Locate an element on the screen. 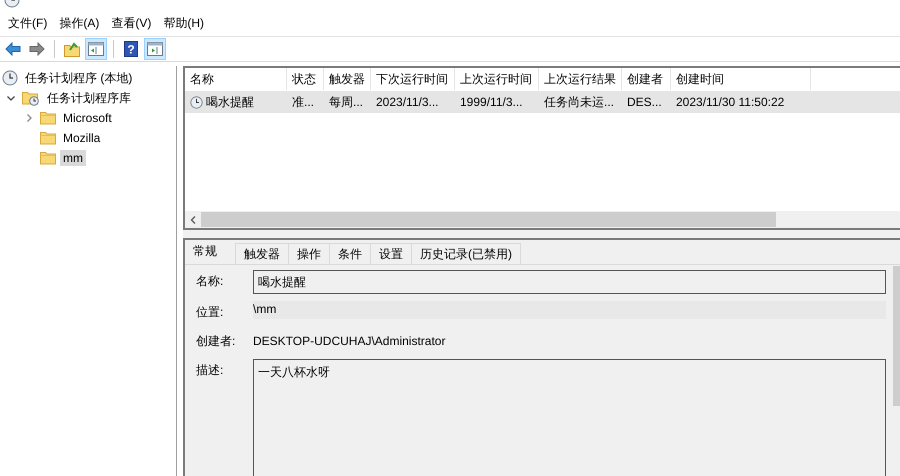 Image resolution: width=900 pixels, height=476 pixels. help-icon: ? is located at coordinates (131, 49).